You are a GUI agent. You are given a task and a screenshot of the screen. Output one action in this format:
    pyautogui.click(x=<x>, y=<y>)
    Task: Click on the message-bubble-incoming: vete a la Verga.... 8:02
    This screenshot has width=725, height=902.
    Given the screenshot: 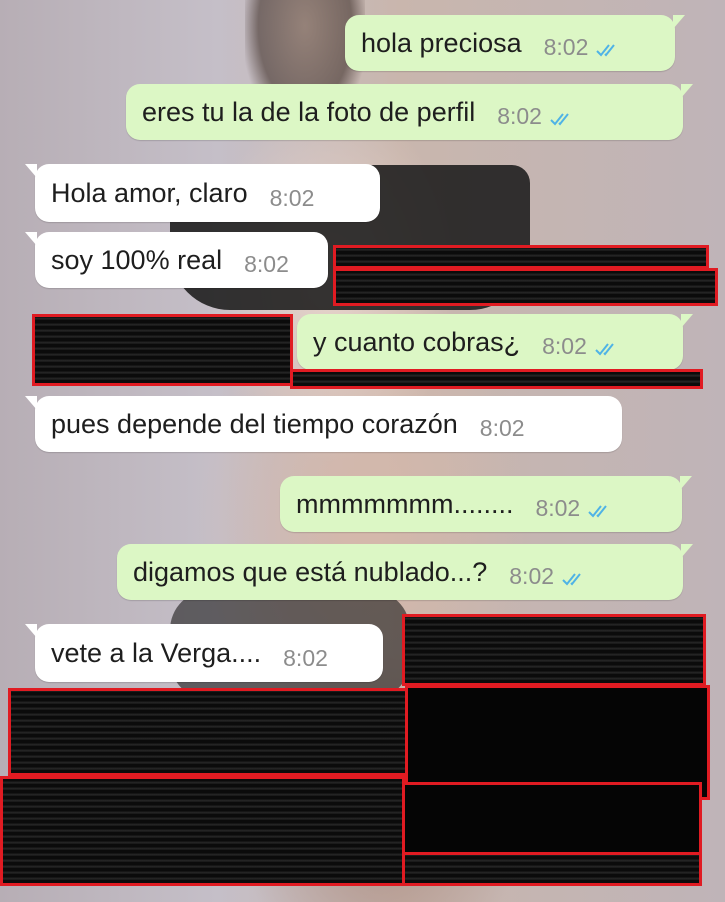 What is the action you would take?
    pyautogui.click(x=204, y=653)
    